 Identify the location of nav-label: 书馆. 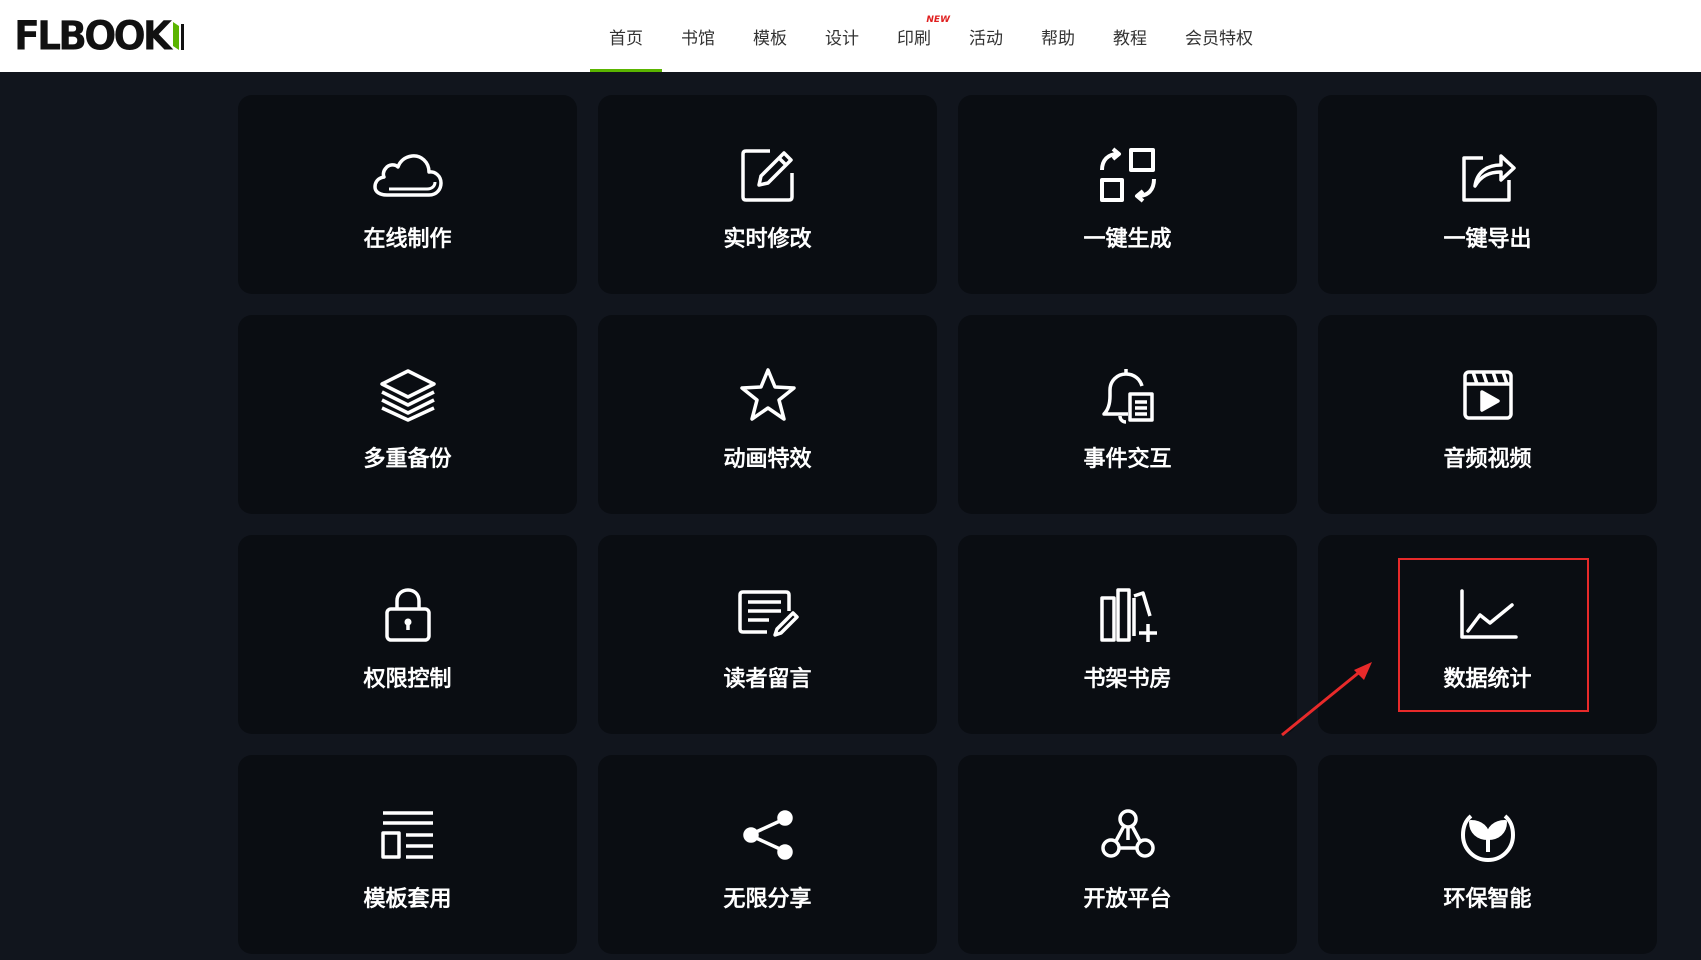
(698, 38).